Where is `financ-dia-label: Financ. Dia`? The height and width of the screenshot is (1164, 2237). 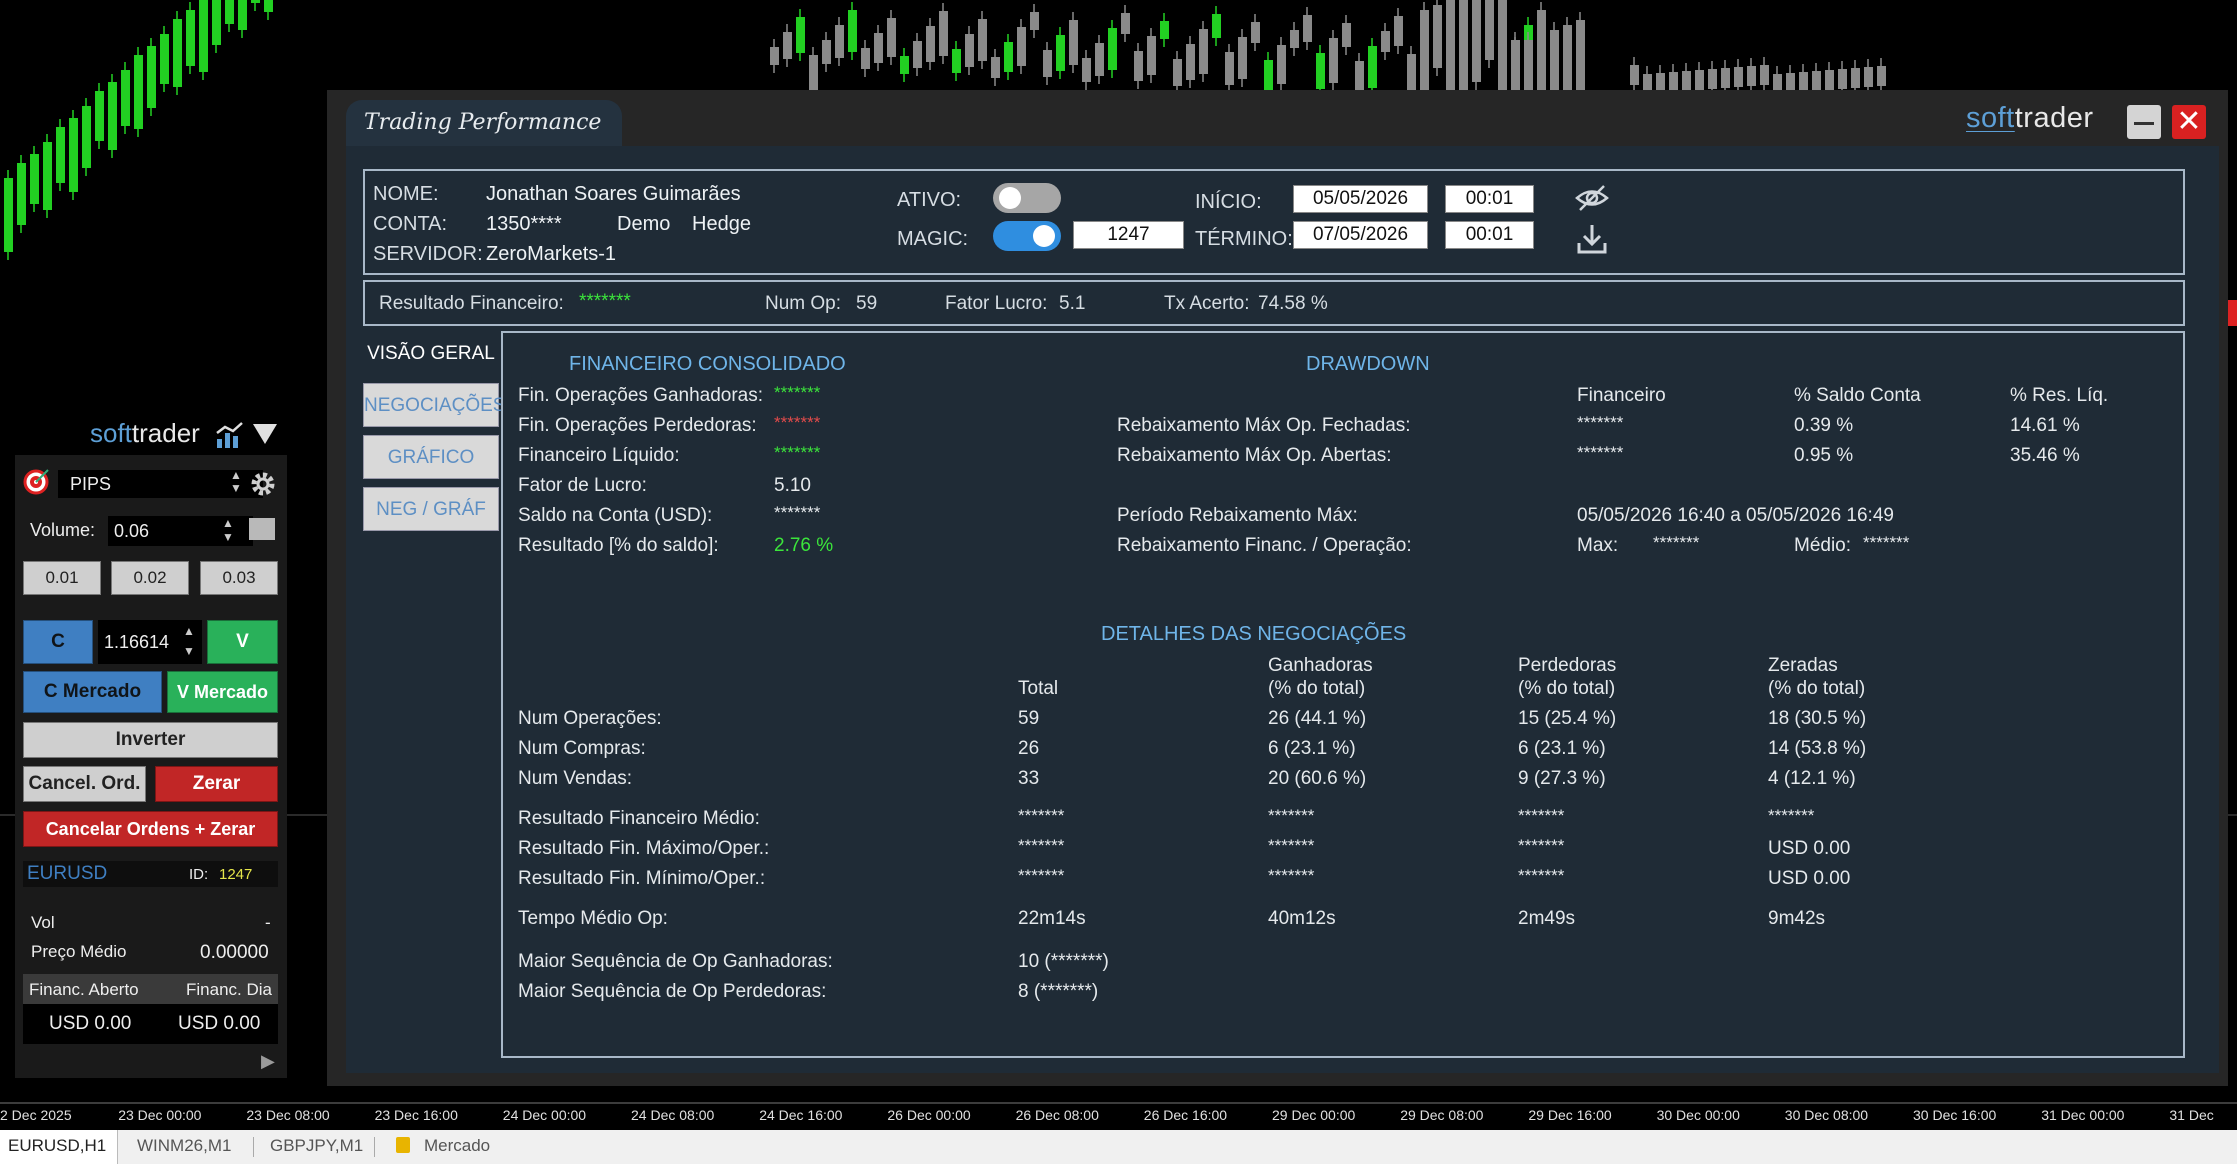
financ-dia-label: Financ. Dia is located at coordinates (229, 989).